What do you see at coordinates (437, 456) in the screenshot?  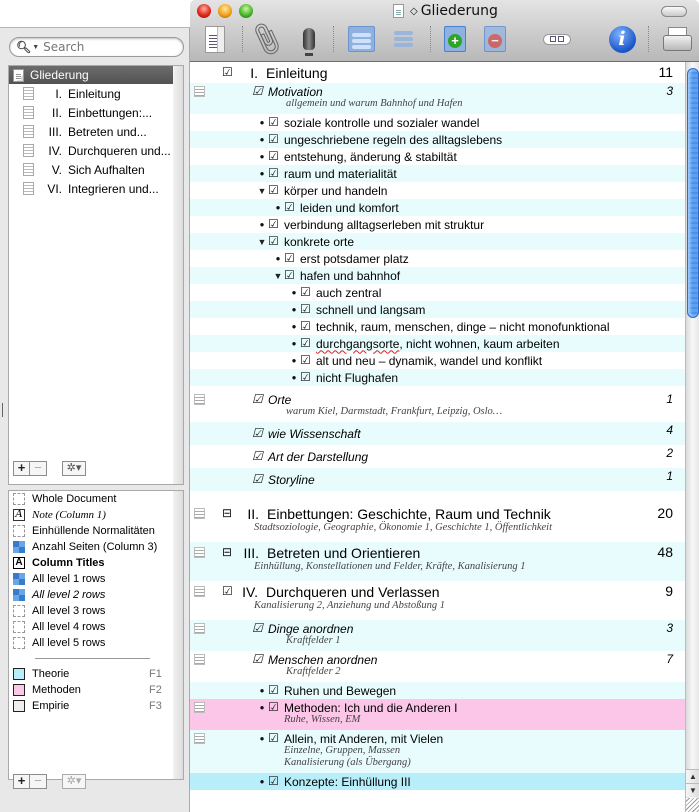 I see `outline-row: ☑ Art der Darstellung 2` at bounding box center [437, 456].